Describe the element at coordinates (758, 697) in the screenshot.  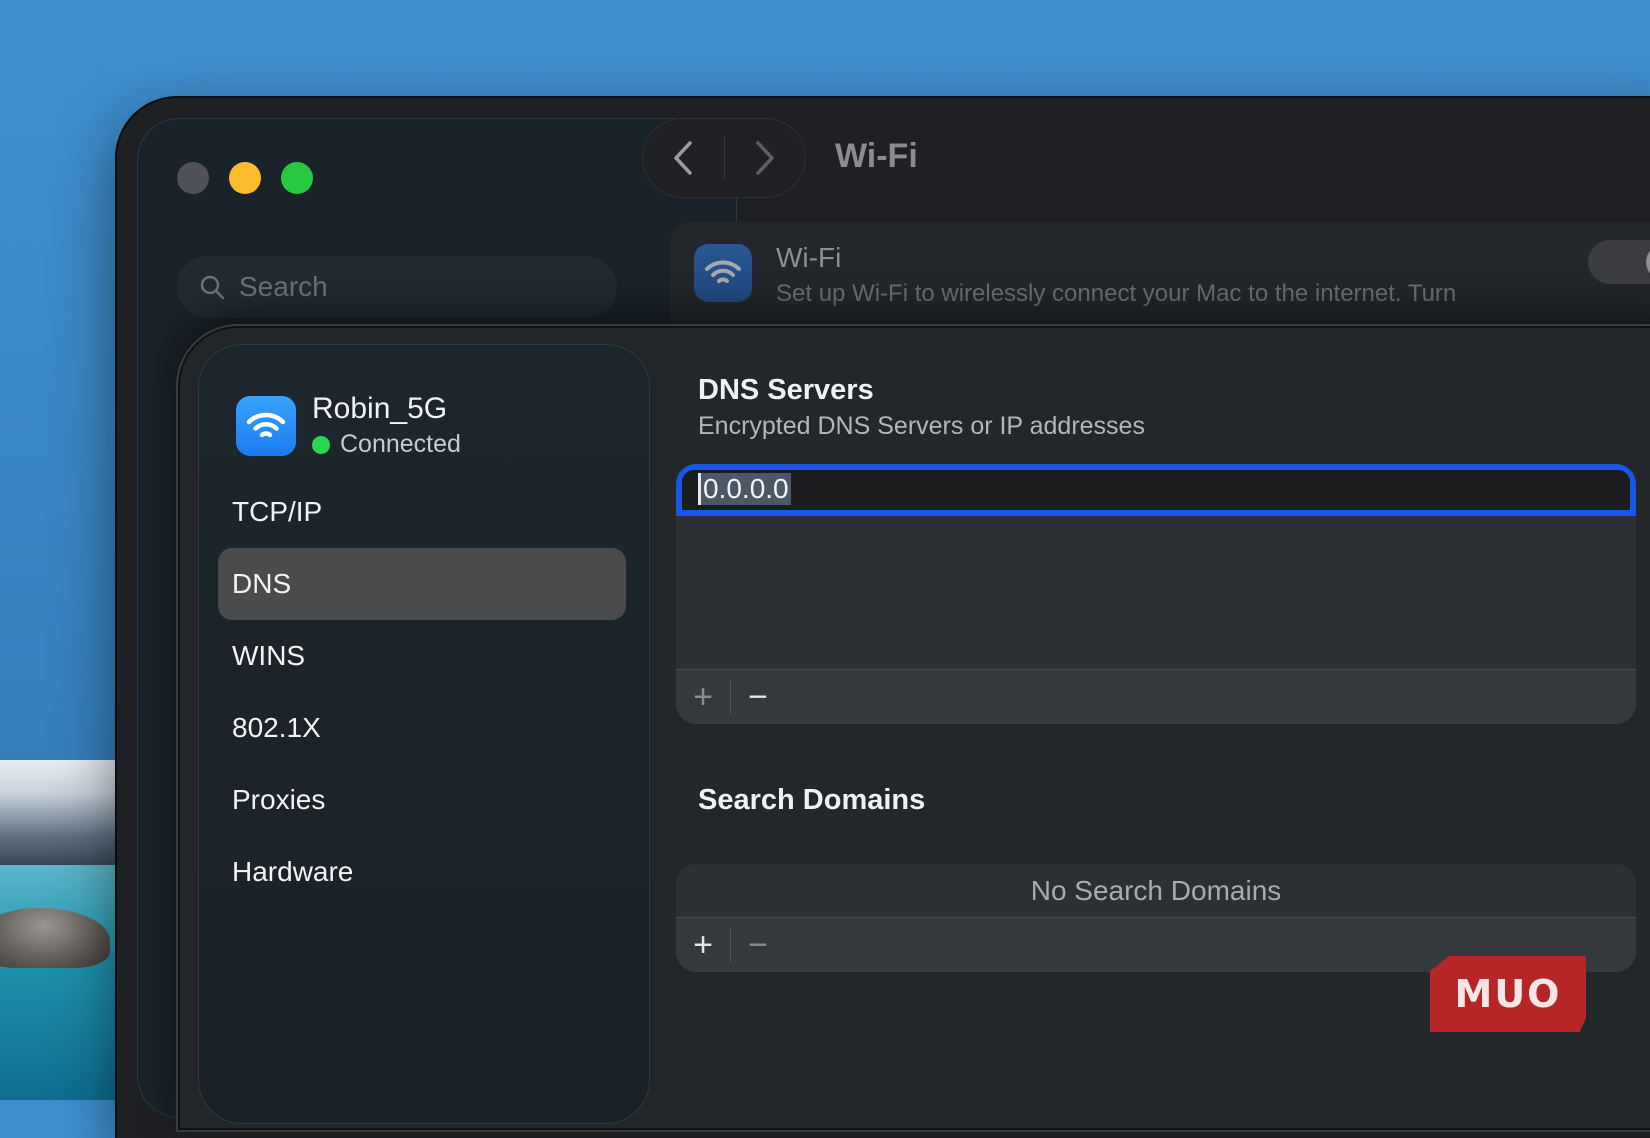
I see `remove-dns-server-button: −` at that location.